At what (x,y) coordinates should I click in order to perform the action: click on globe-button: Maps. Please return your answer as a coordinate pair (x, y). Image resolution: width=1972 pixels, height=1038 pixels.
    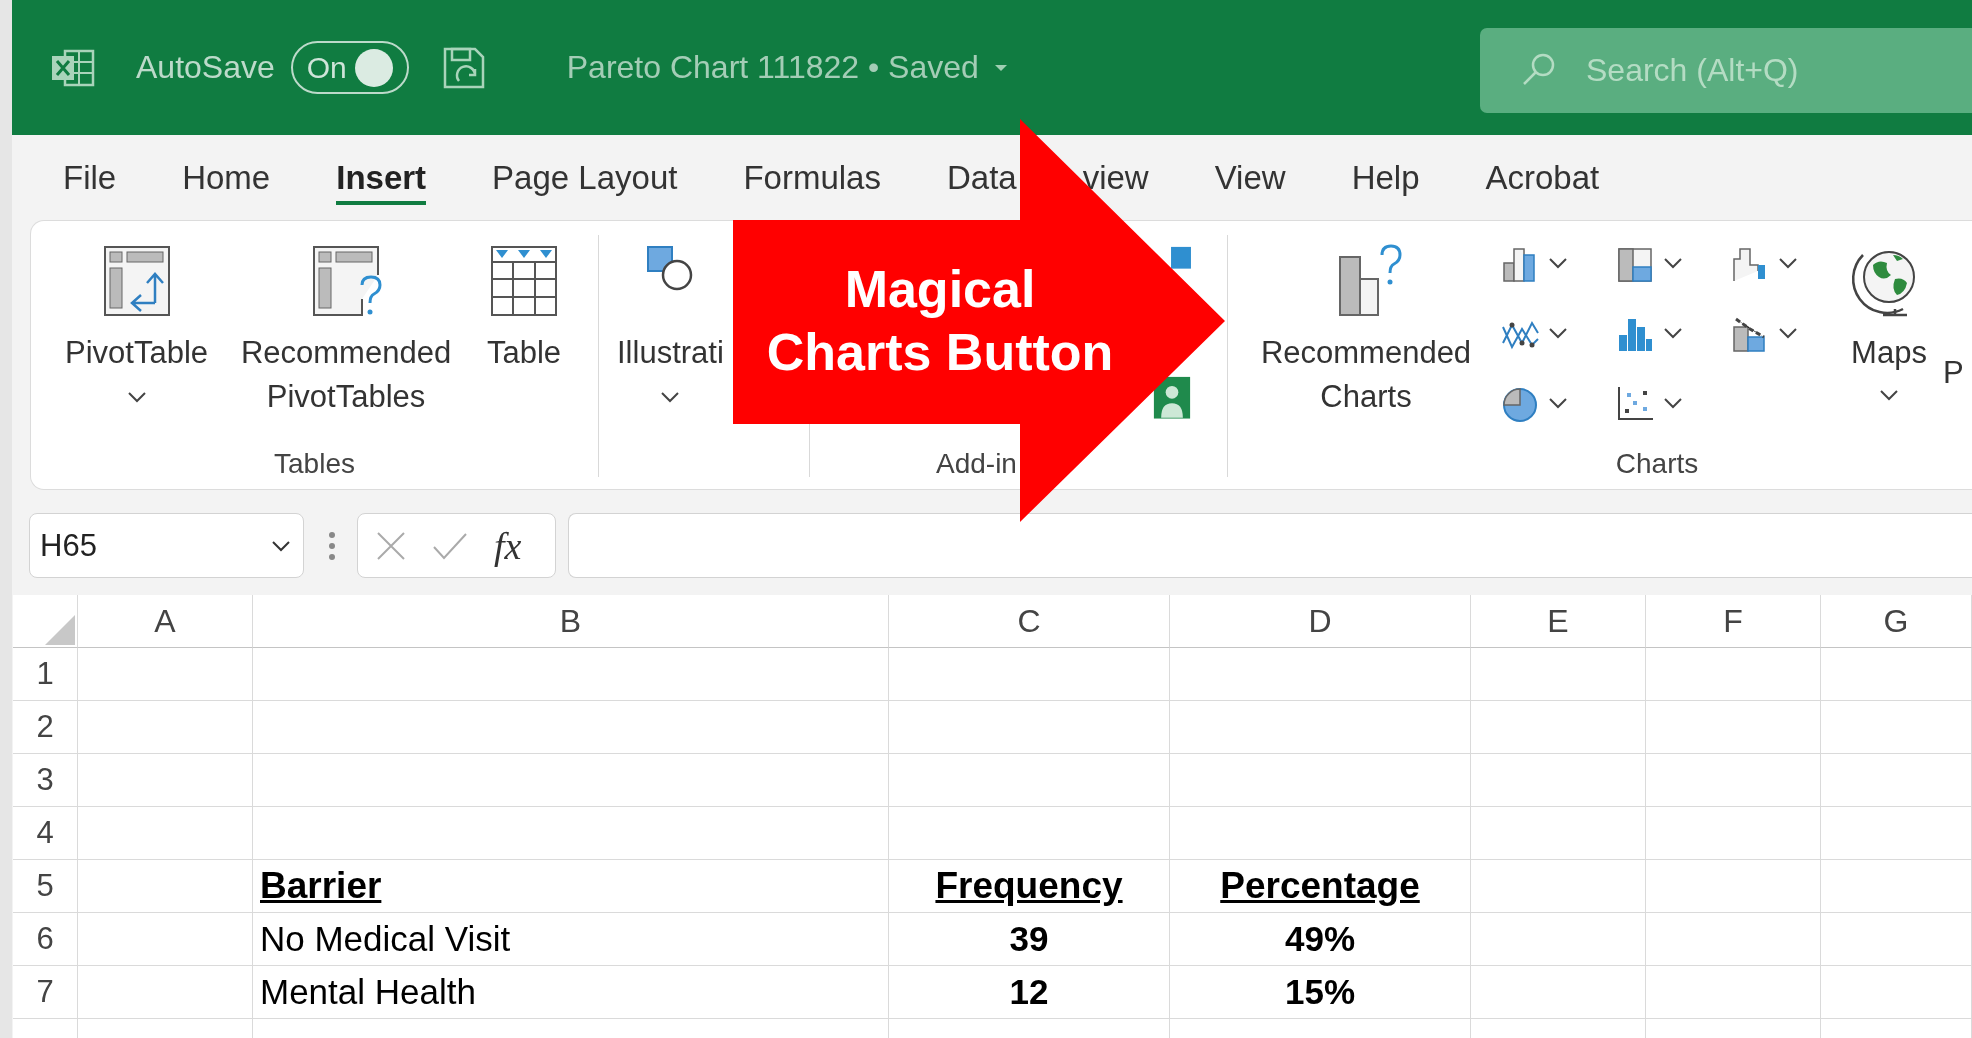
    Looking at the image, I should click on (1889, 321).